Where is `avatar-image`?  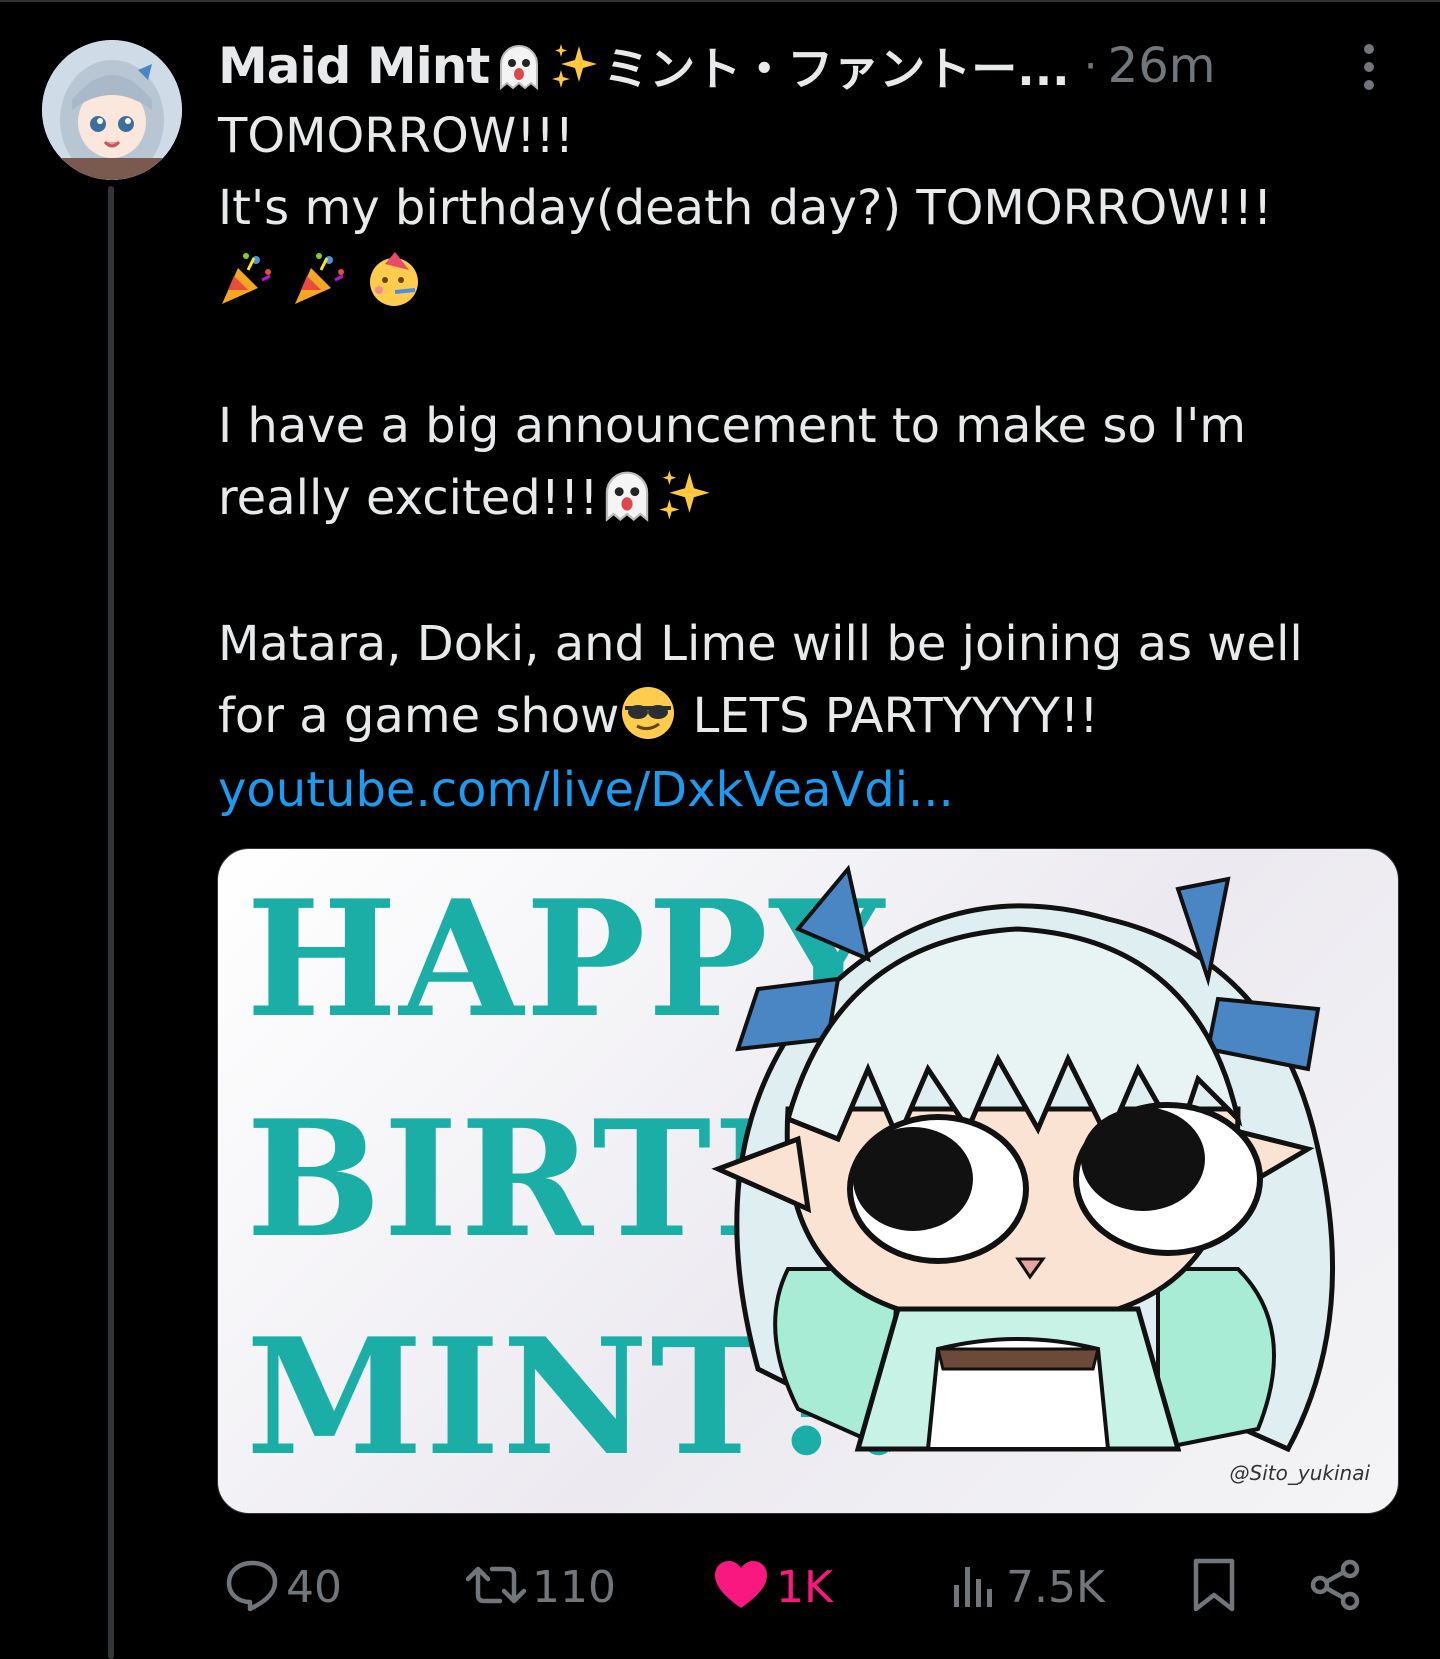 avatar-image is located at coordinates (112, 110).